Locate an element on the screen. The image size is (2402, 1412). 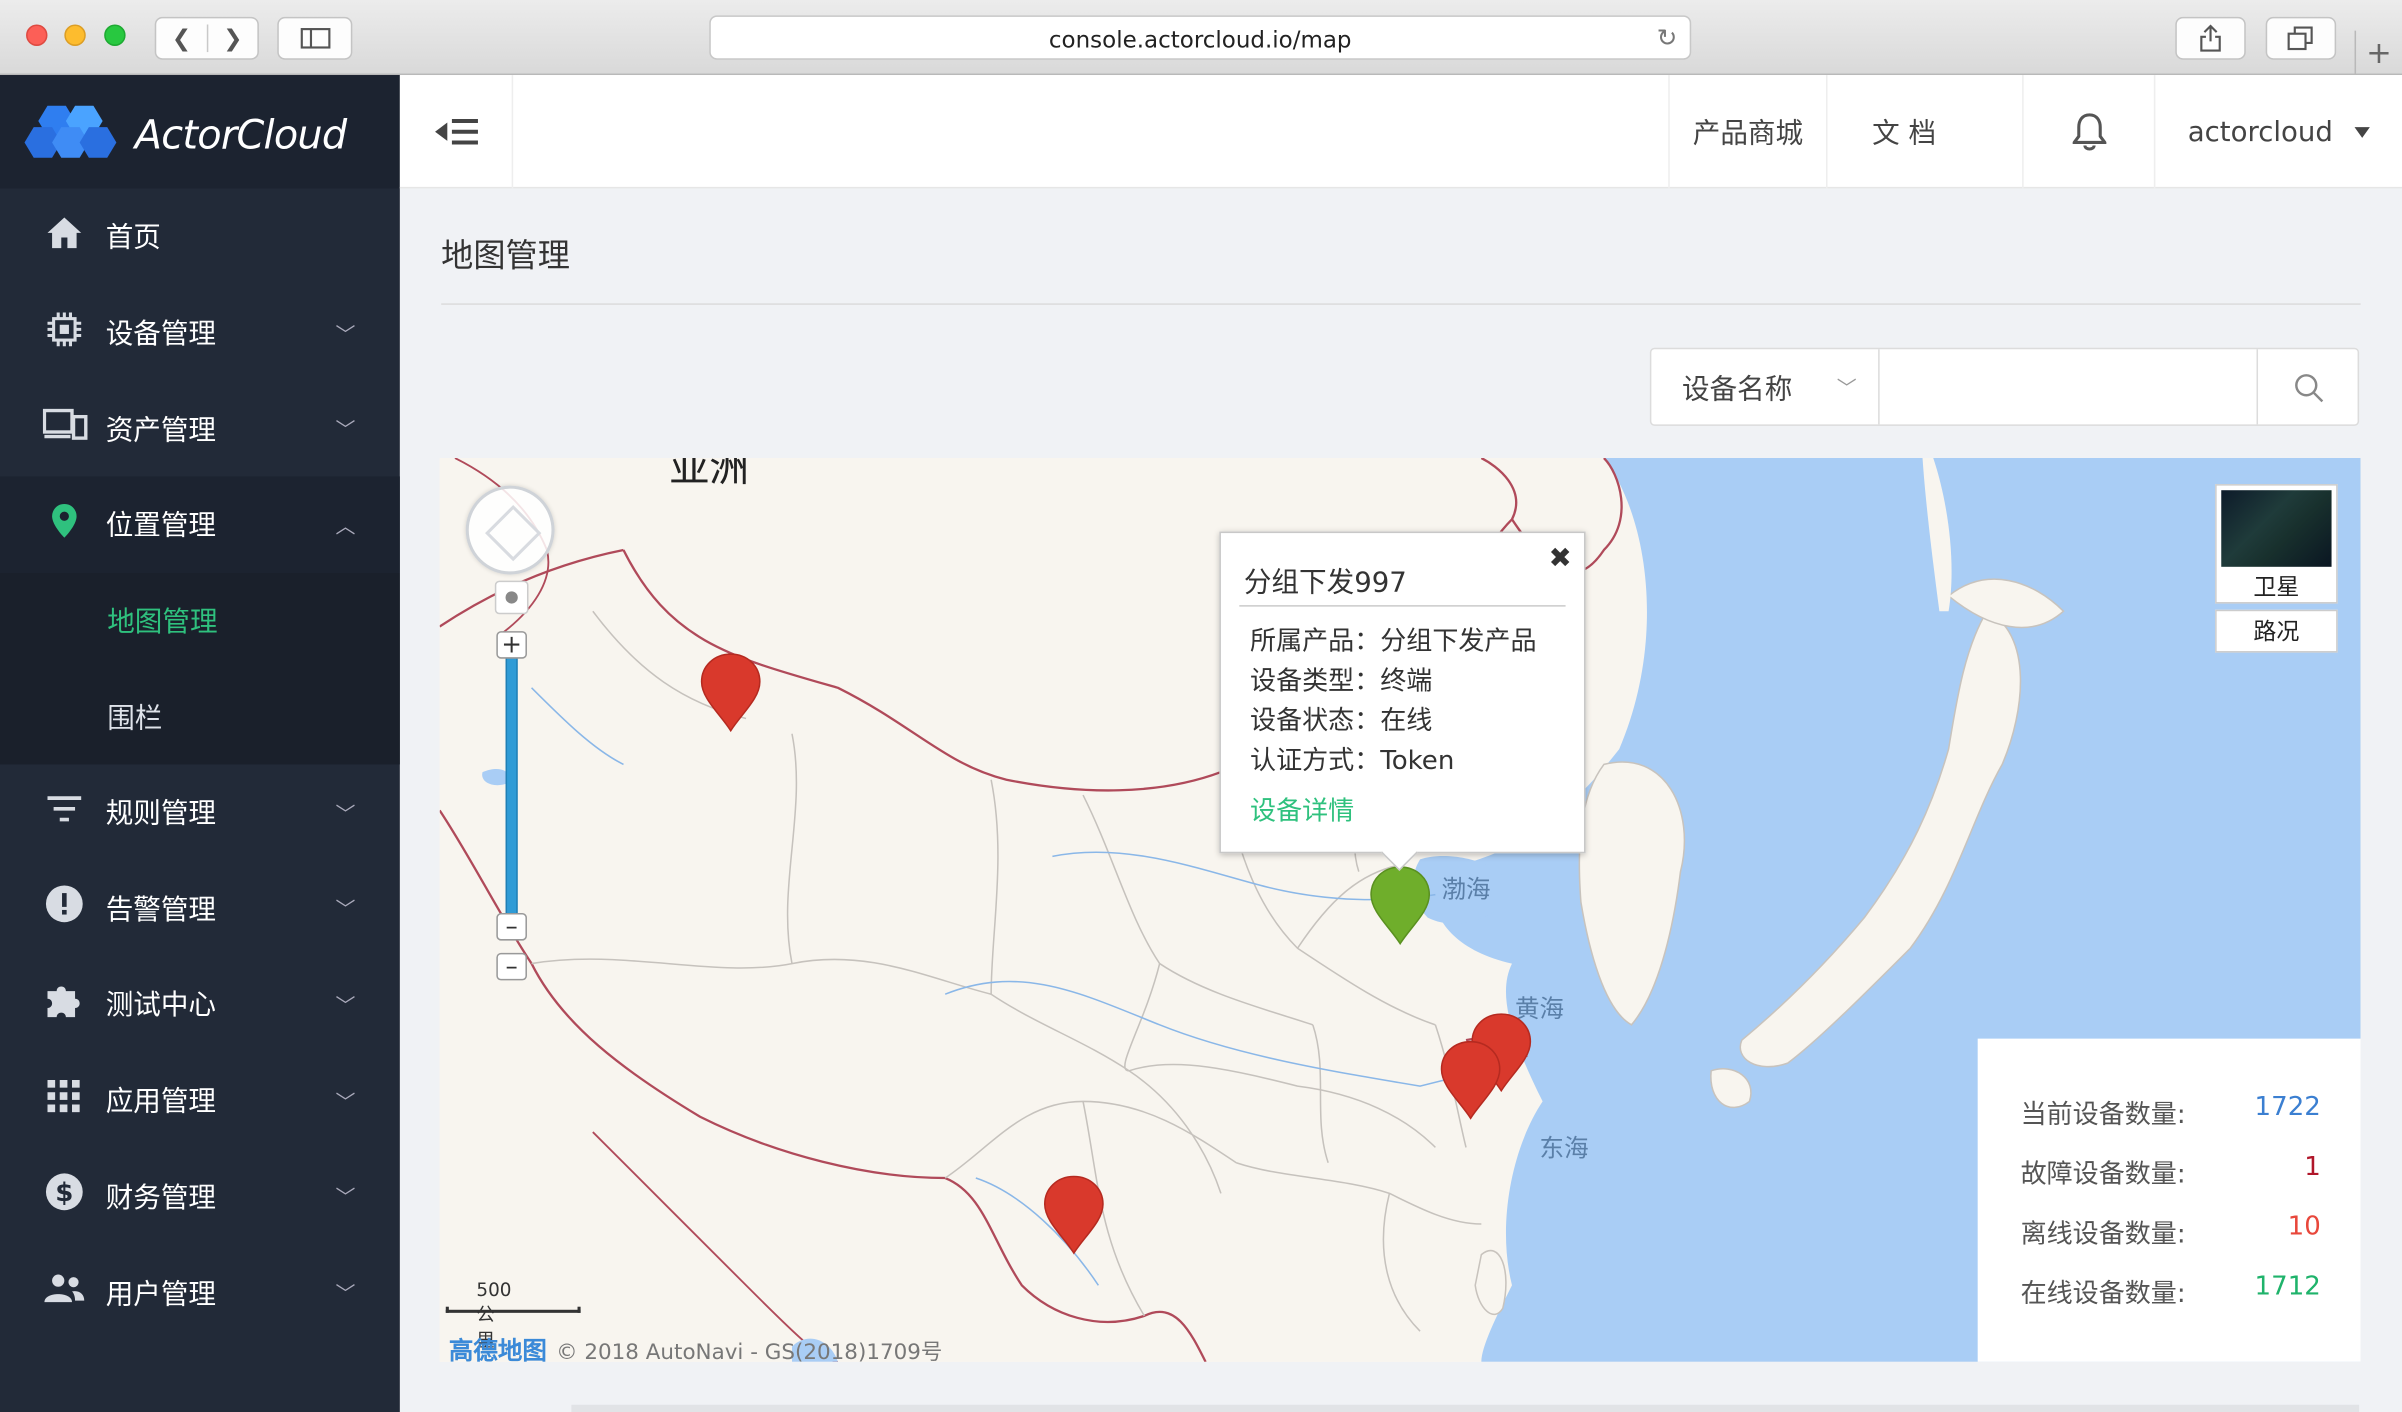
plus-icon: + is located at coordinates (2378, 53).